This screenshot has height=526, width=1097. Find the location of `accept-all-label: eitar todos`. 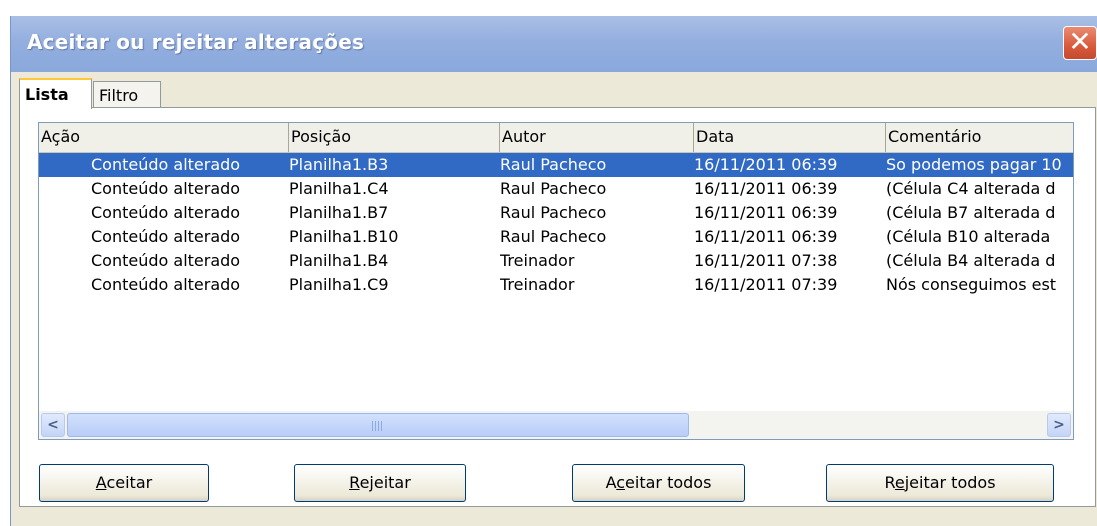

accept-all-label: eitar todos is located at coordinates (668, 482).